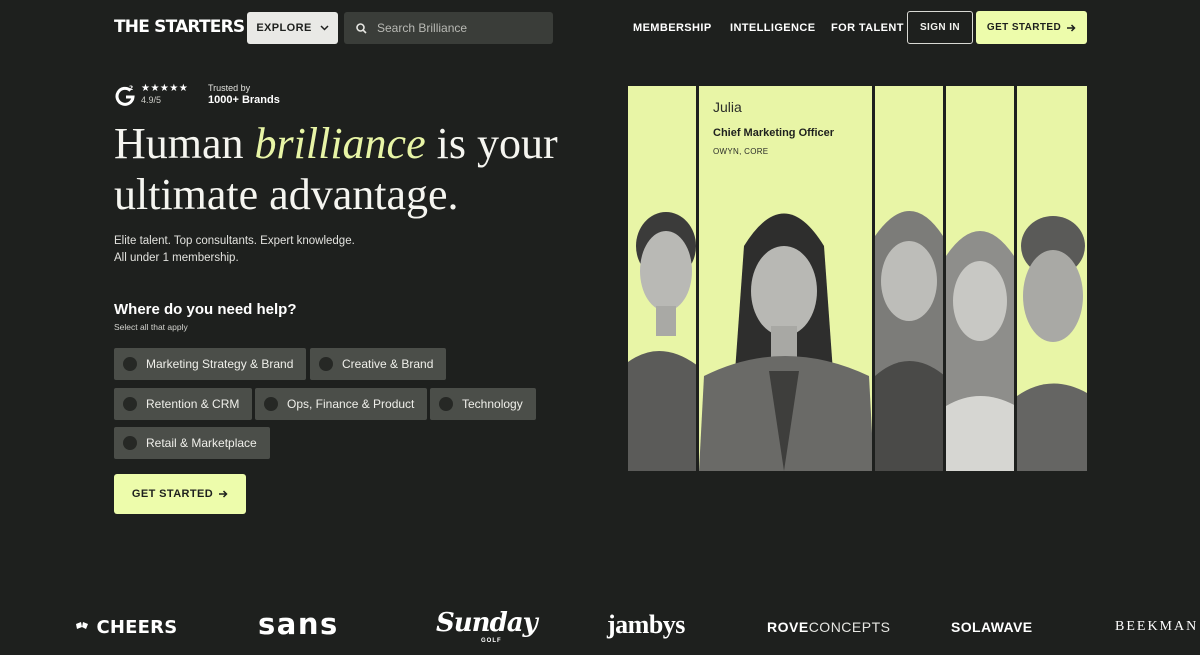  I want to click on nav-link-intelligence: INTELLIGENCE, so click(772, 28).